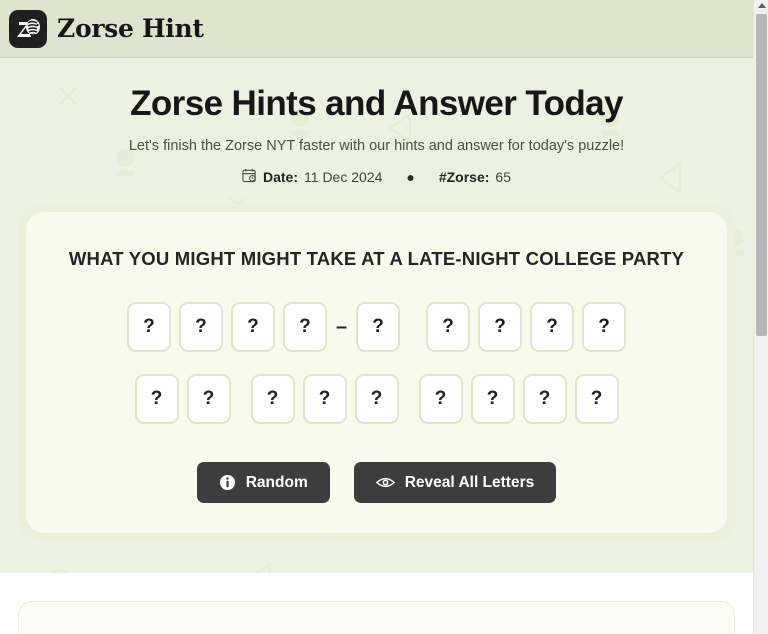 Image resolution: width=768 pixels, height=634 pixels. I want to click on next-section-card, so click(376, 617).